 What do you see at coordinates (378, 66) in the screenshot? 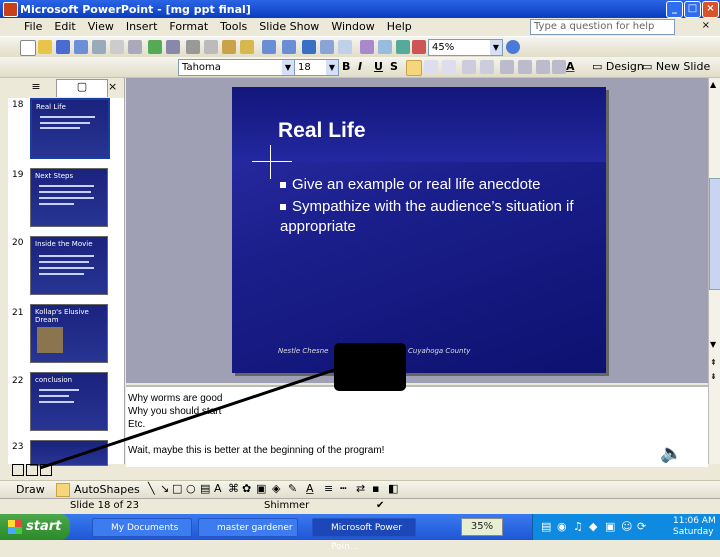
I see `underline-button: U` at bounding box center [378, 66].